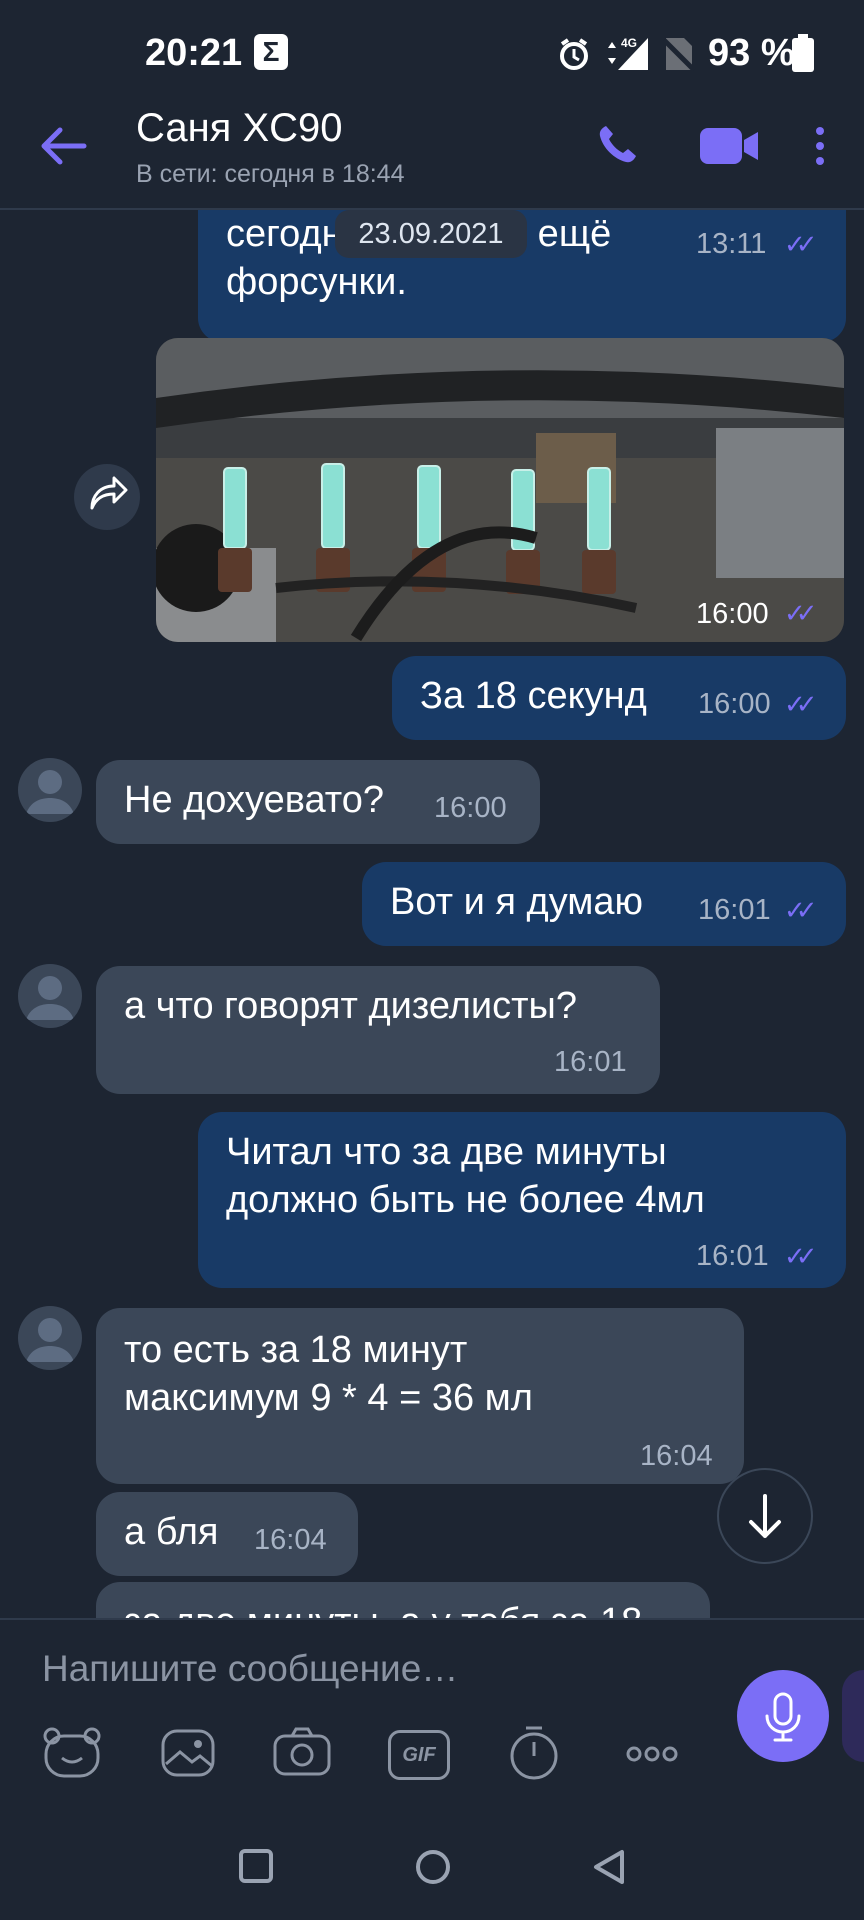 The image size is (864, 1920). Describe the element at coordinates (194, 53) in the screenshot. I see `status-time: 20:21` at that location.